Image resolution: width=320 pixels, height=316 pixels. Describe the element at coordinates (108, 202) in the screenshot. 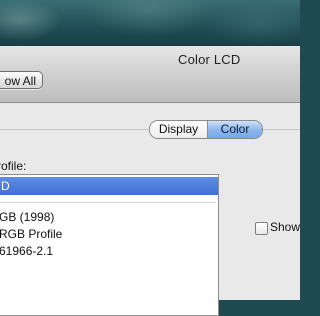

I see `list-divider` at that location.